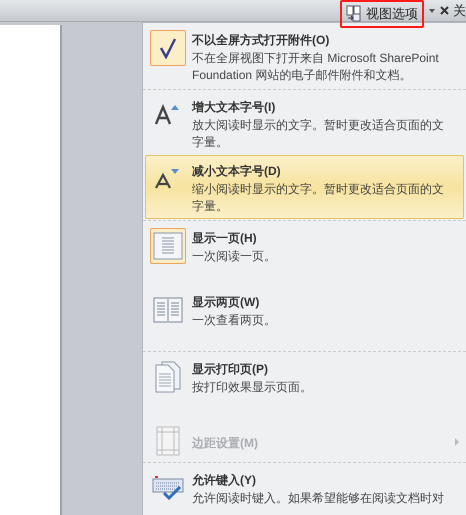  What do you see at coordinates (252, 387) in the screenshot?
I see `menu-item-description: 按打印效果显示页面。` at bounding box center [252, 387].